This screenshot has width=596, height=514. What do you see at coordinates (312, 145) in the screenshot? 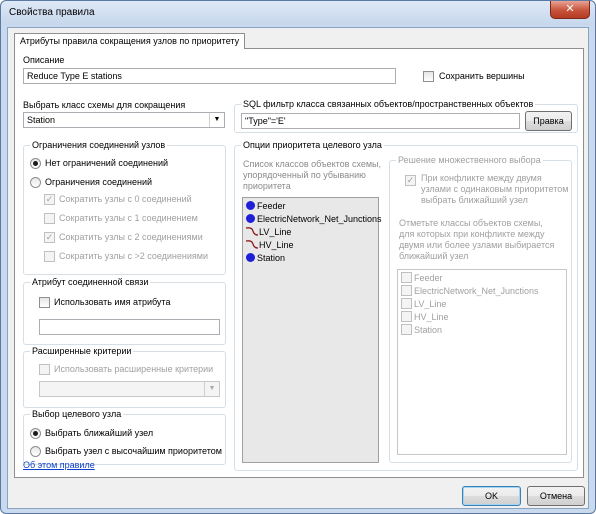
I see `priority-options-title: Опции приоритета целевого узла` at bounding box center [312, 145].